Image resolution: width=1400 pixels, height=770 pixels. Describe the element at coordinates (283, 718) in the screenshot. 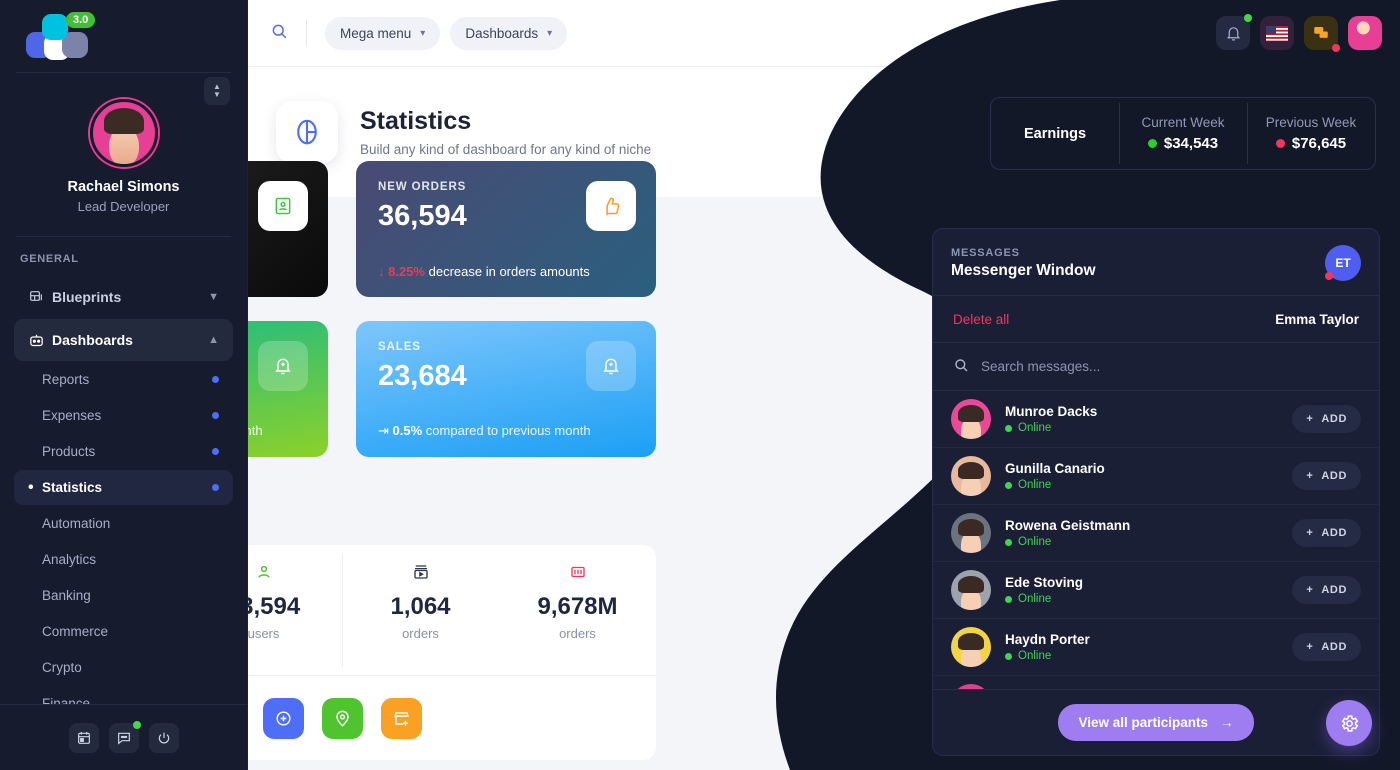

I see `plus-circle-icon-button` at that location.